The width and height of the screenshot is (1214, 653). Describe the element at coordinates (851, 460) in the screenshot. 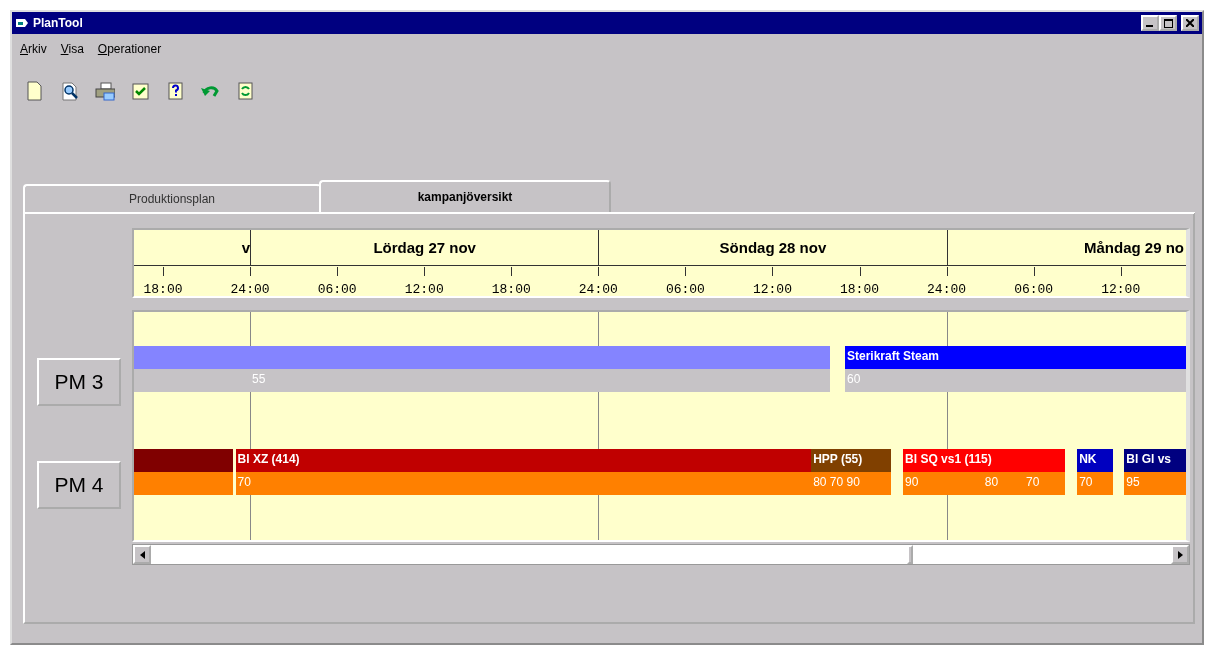

I see `campaign-bar: HPP (55)` at that location.